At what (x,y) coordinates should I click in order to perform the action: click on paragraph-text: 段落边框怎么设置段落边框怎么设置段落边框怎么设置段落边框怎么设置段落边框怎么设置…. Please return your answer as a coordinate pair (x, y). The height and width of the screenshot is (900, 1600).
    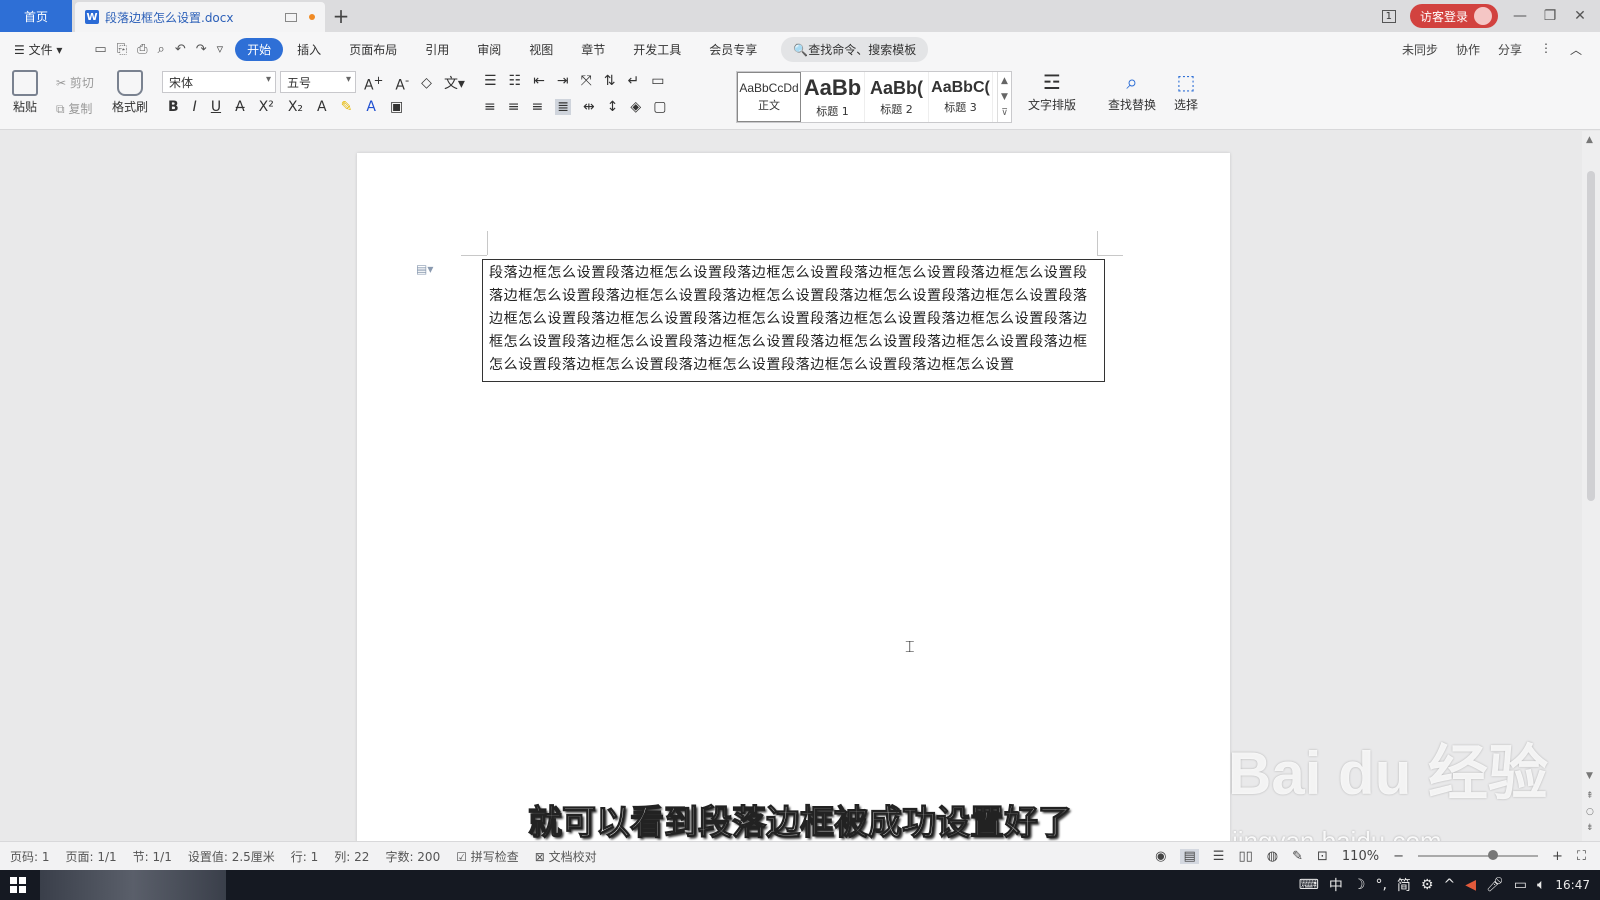
    Looking at the image, I should click on (793, 319).